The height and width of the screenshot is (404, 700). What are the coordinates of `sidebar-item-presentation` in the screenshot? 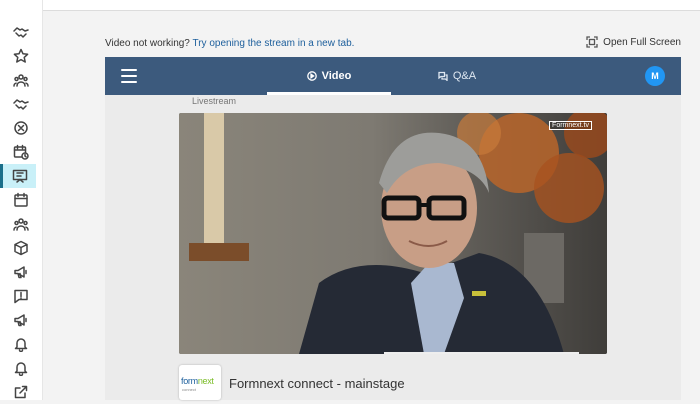 It's located at (18, 176).